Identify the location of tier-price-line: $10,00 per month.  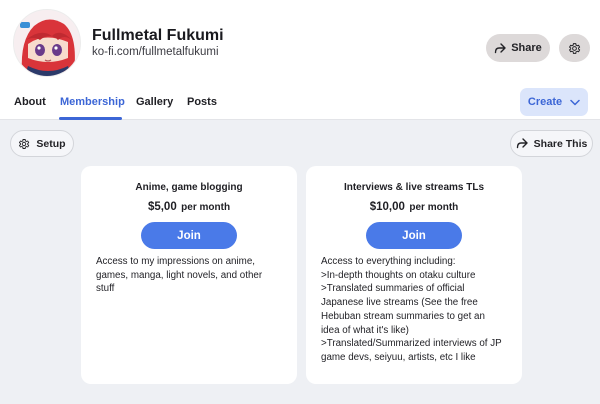
(414, 206).